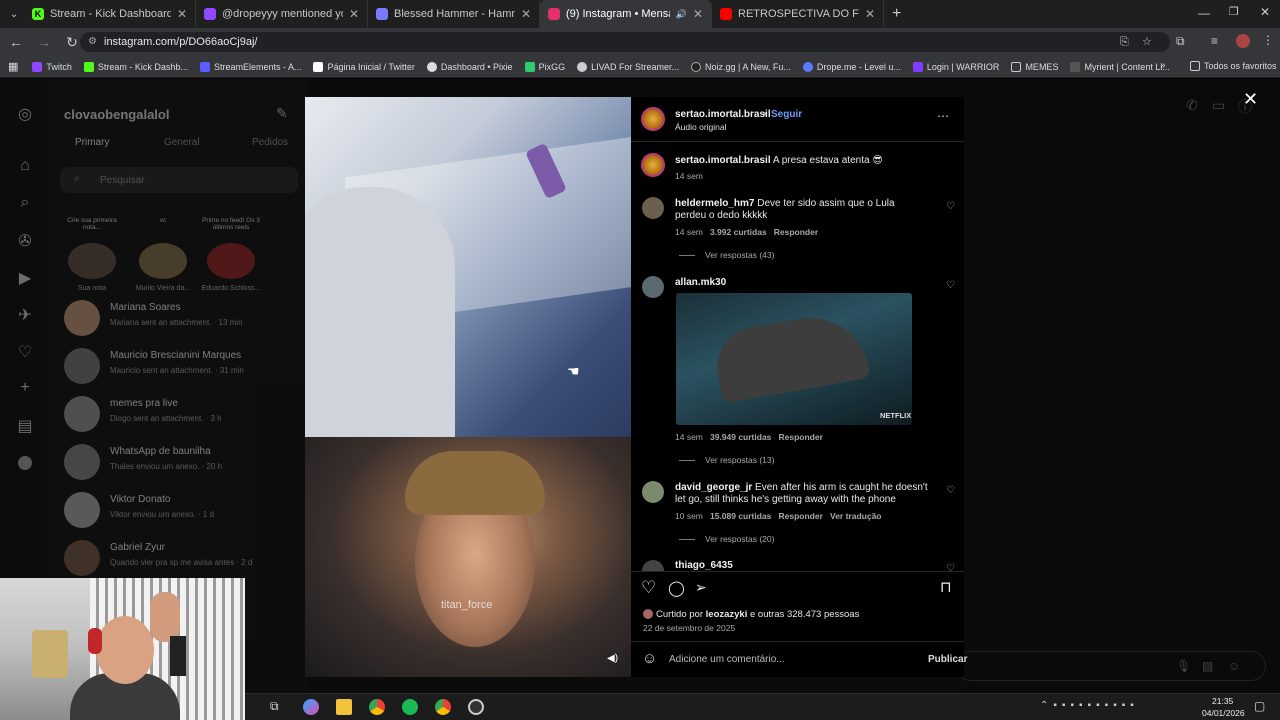 The width and height of the screenshot is (1280, 720). I want to click on close-window-button: ✕, so click(1265, 12).